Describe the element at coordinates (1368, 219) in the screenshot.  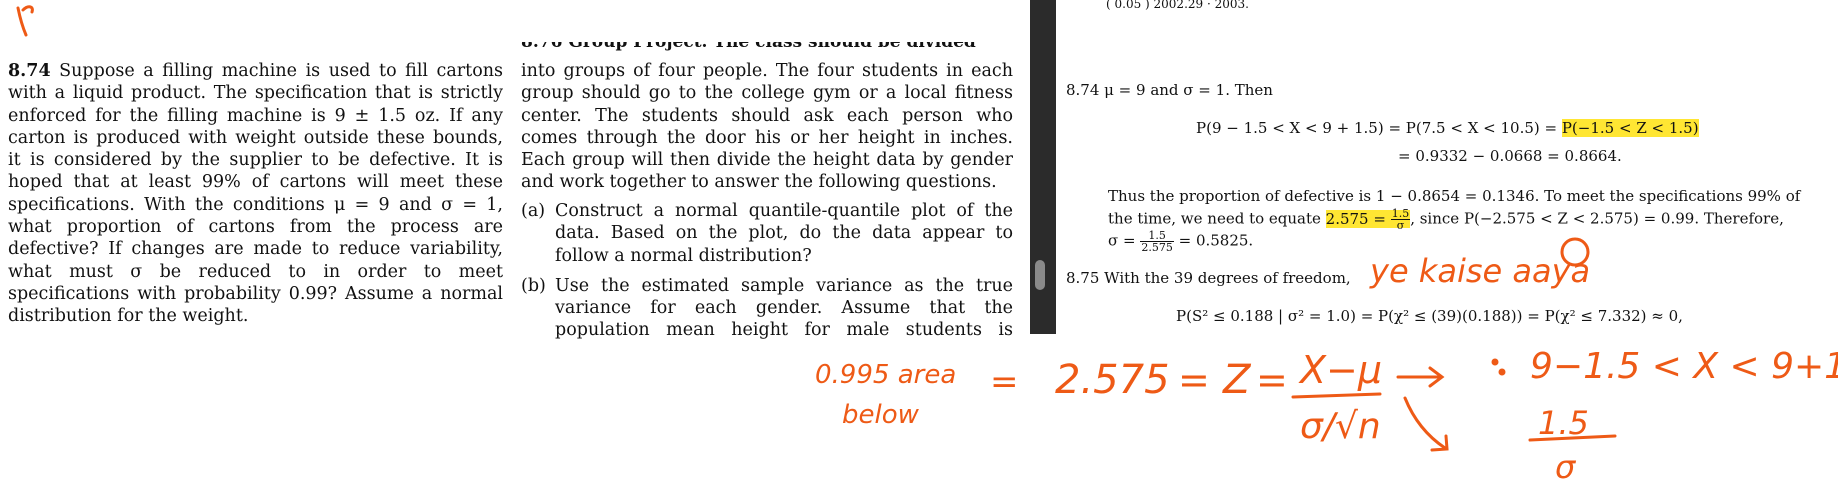
I see `highlight: 2.575 = 1.5 σ` at that location.